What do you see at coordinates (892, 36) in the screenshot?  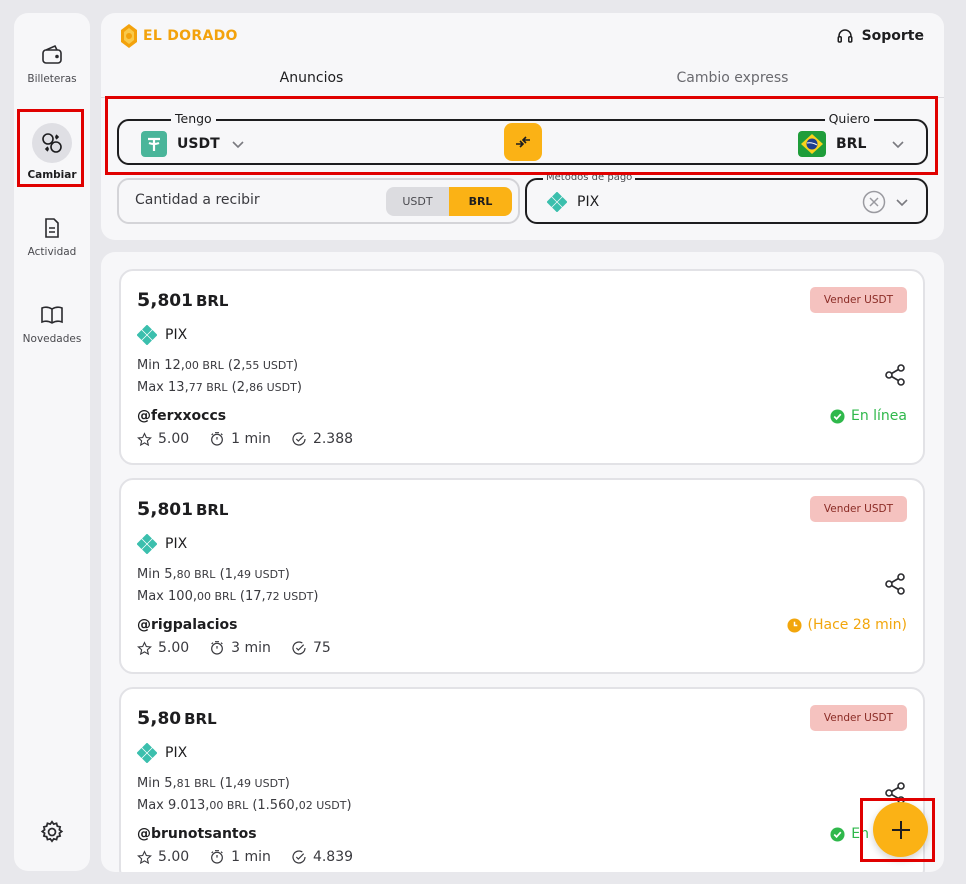 I see `support-label: Soporte` at bounding box center [892, 36].